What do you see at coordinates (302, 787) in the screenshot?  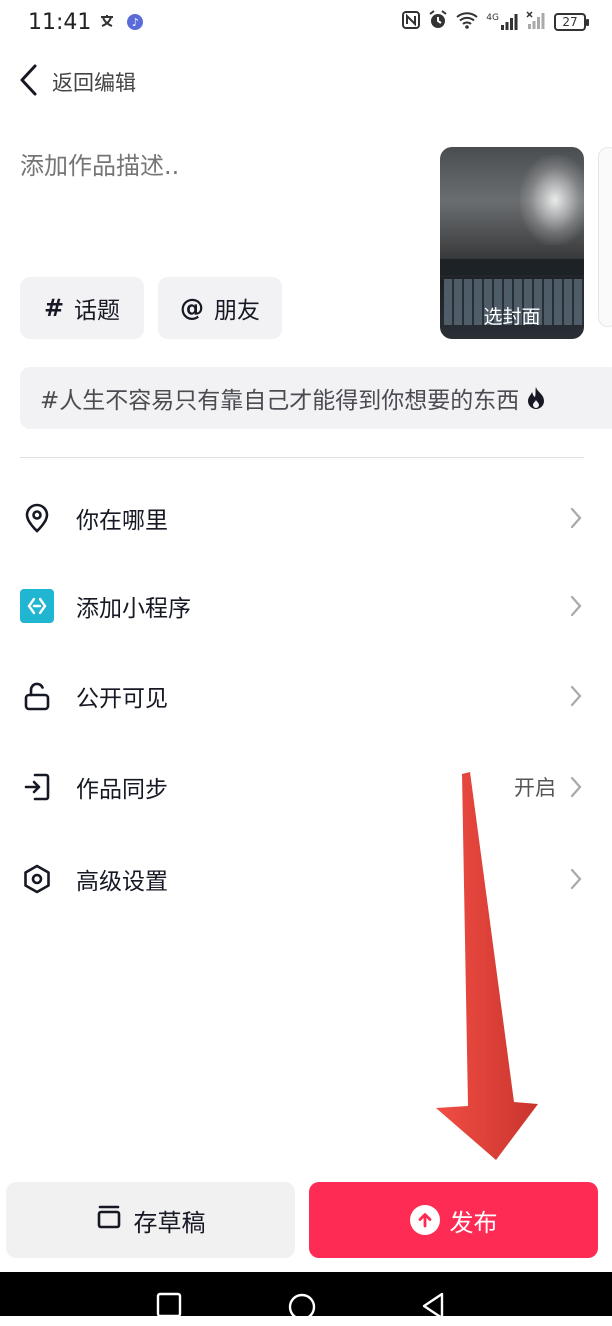 I see `sync-row: 作品同步 开启` at bounding box center [302, 787].